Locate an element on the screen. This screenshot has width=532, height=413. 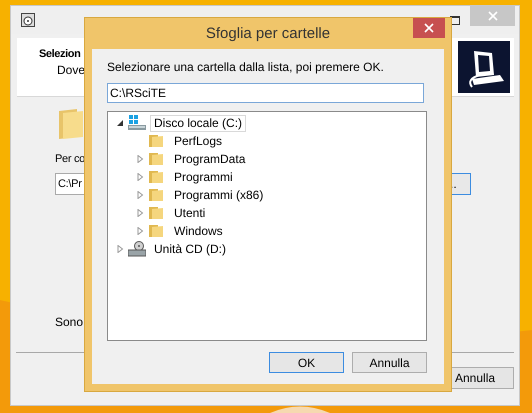
ok-button: OK is located at coordinates (306, 362).